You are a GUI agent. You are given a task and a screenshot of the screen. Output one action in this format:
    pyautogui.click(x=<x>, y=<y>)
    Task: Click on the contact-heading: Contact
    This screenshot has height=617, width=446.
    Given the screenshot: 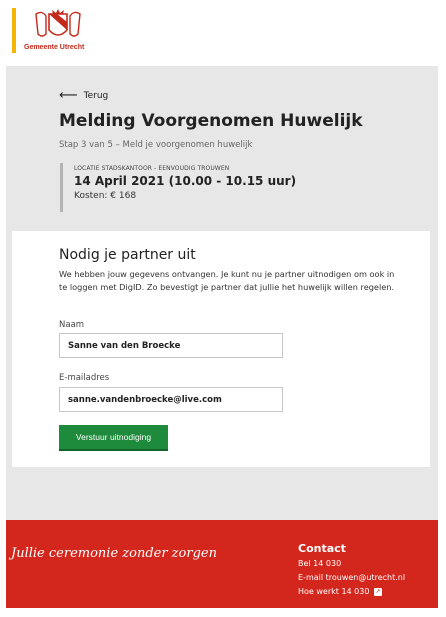 What is the action you would take?
    pyautogui.click(x=322, y=548)
    